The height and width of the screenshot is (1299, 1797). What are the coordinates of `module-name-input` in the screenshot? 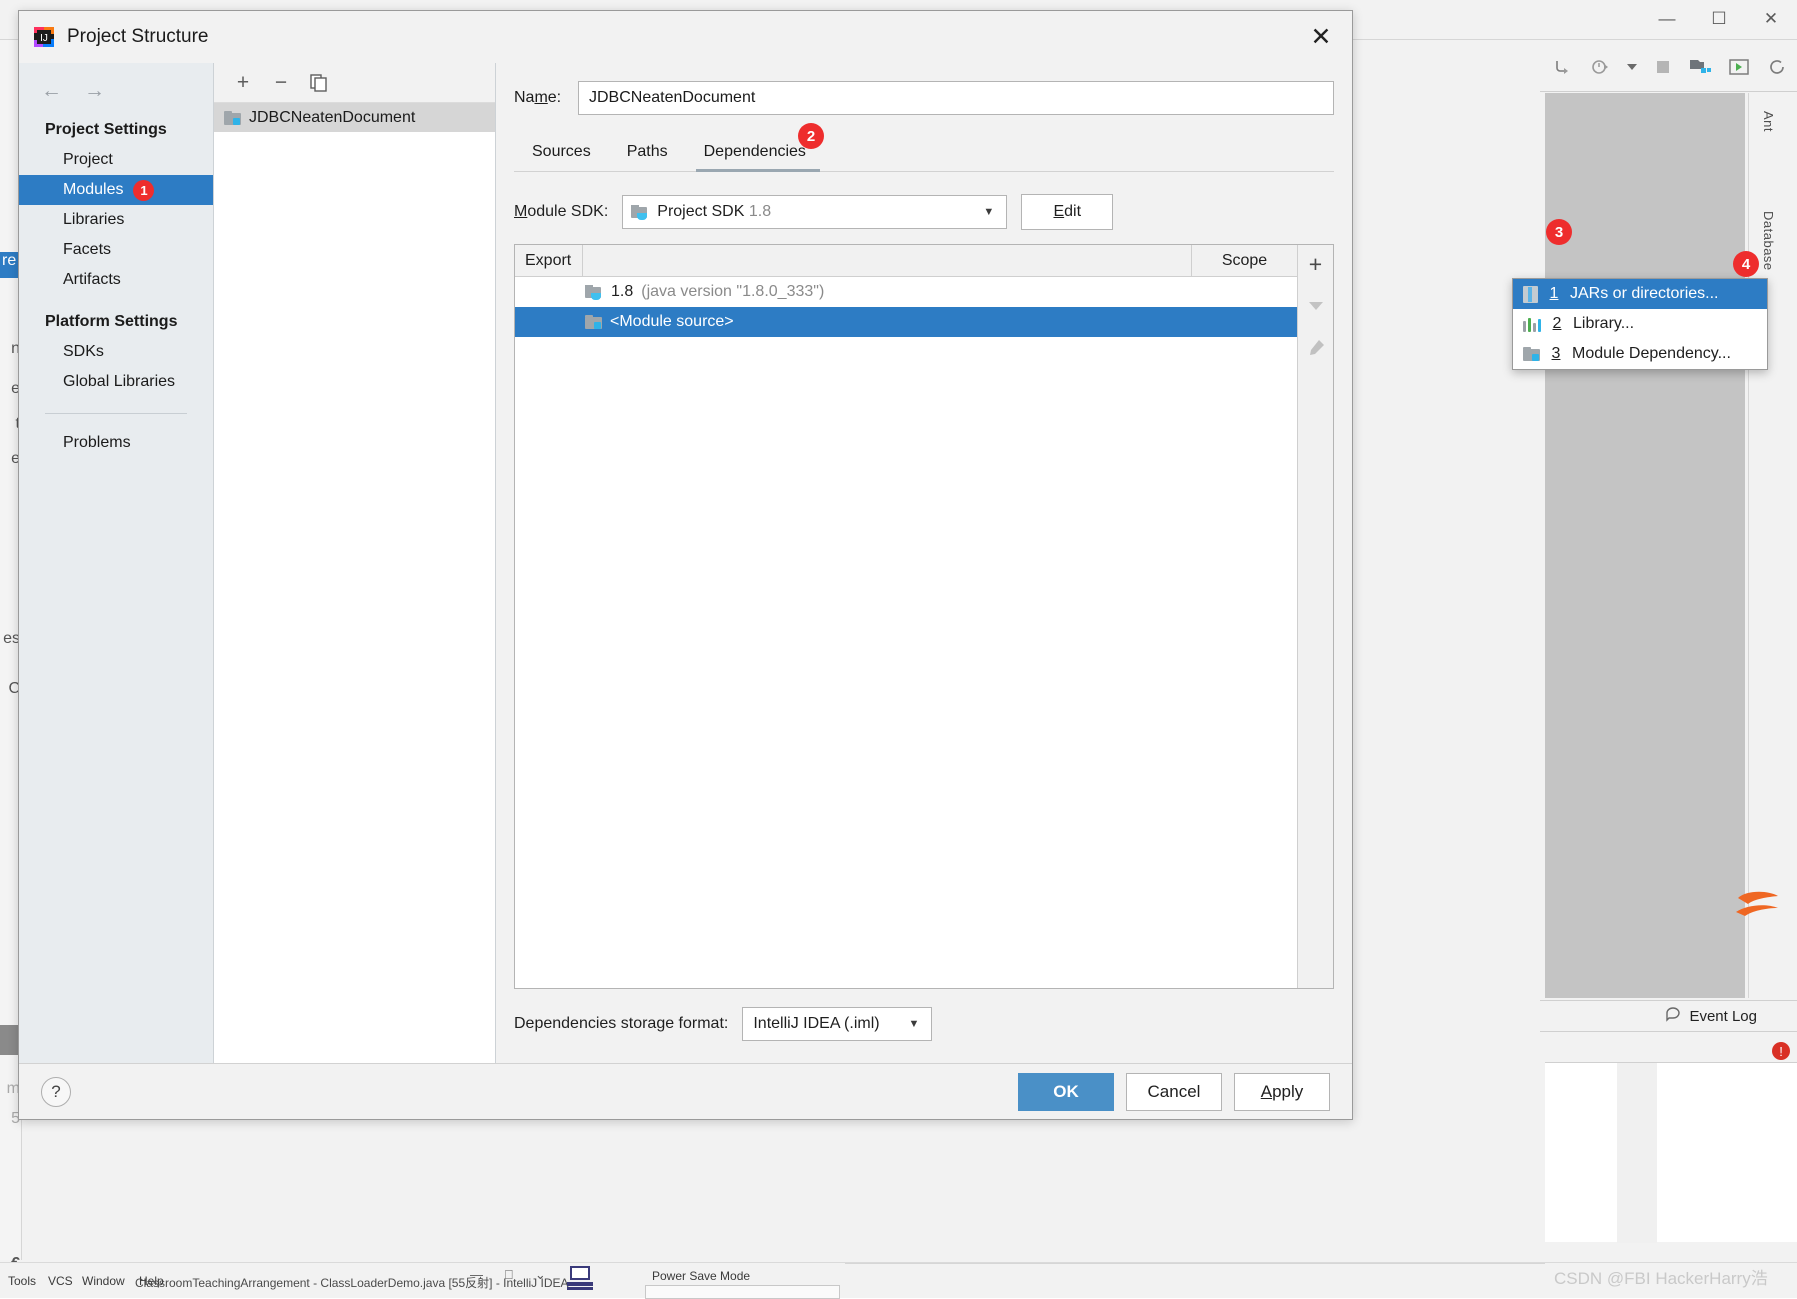 It's located at (956, 98).